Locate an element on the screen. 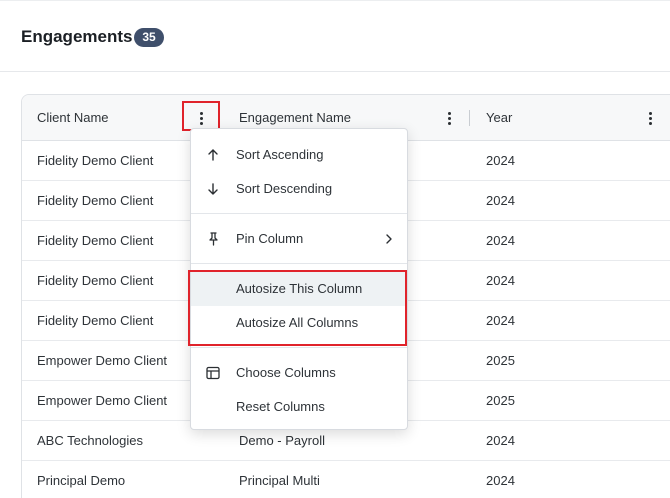 The width and height of the screenshot is (670, 498). autosize-highlight is located at coordinates (297, 308).